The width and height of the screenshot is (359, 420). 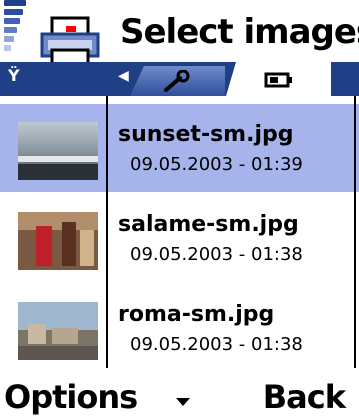 I want to click on wrench-icon, so click(x=177, y=81).